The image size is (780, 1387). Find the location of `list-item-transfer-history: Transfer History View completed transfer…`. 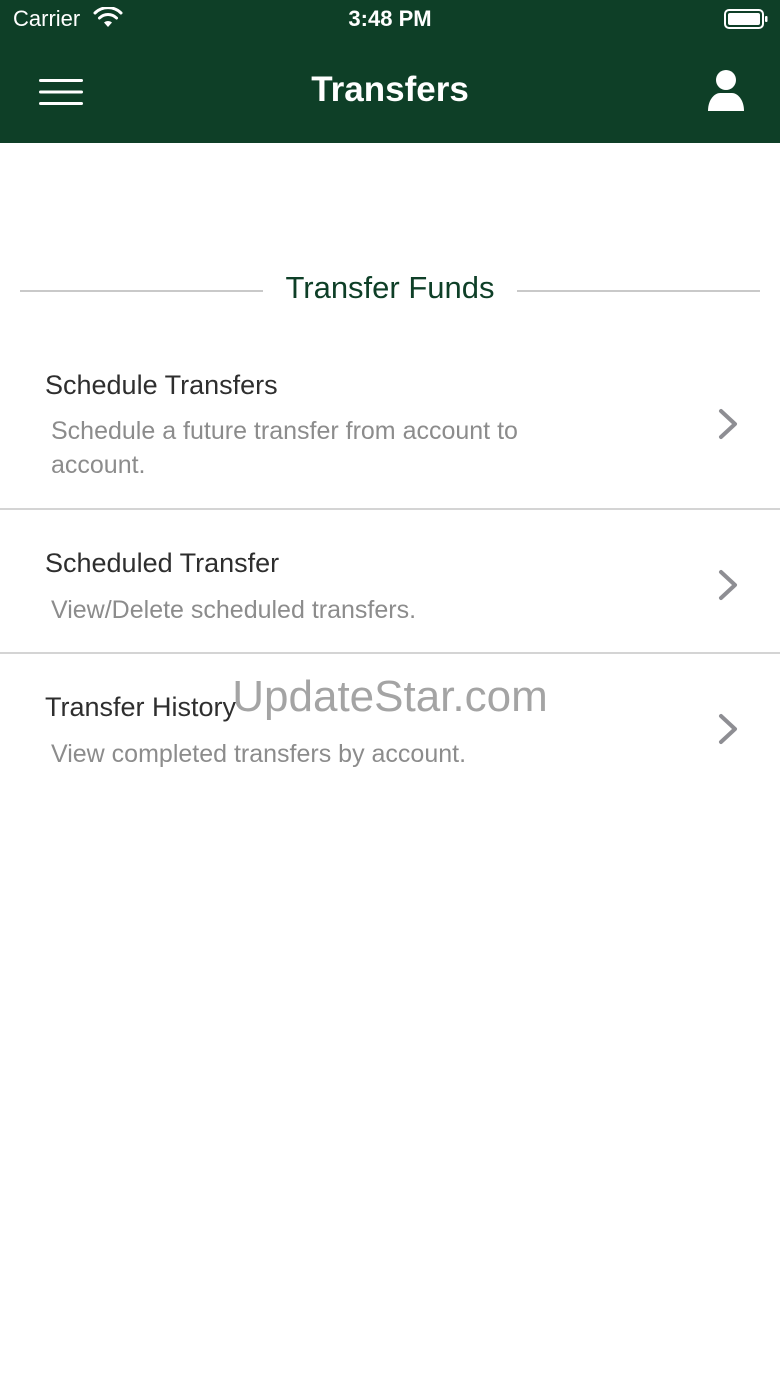

list-item-transfer-history: Transfer History View completed transfer… is located at coordinates (390, 724).